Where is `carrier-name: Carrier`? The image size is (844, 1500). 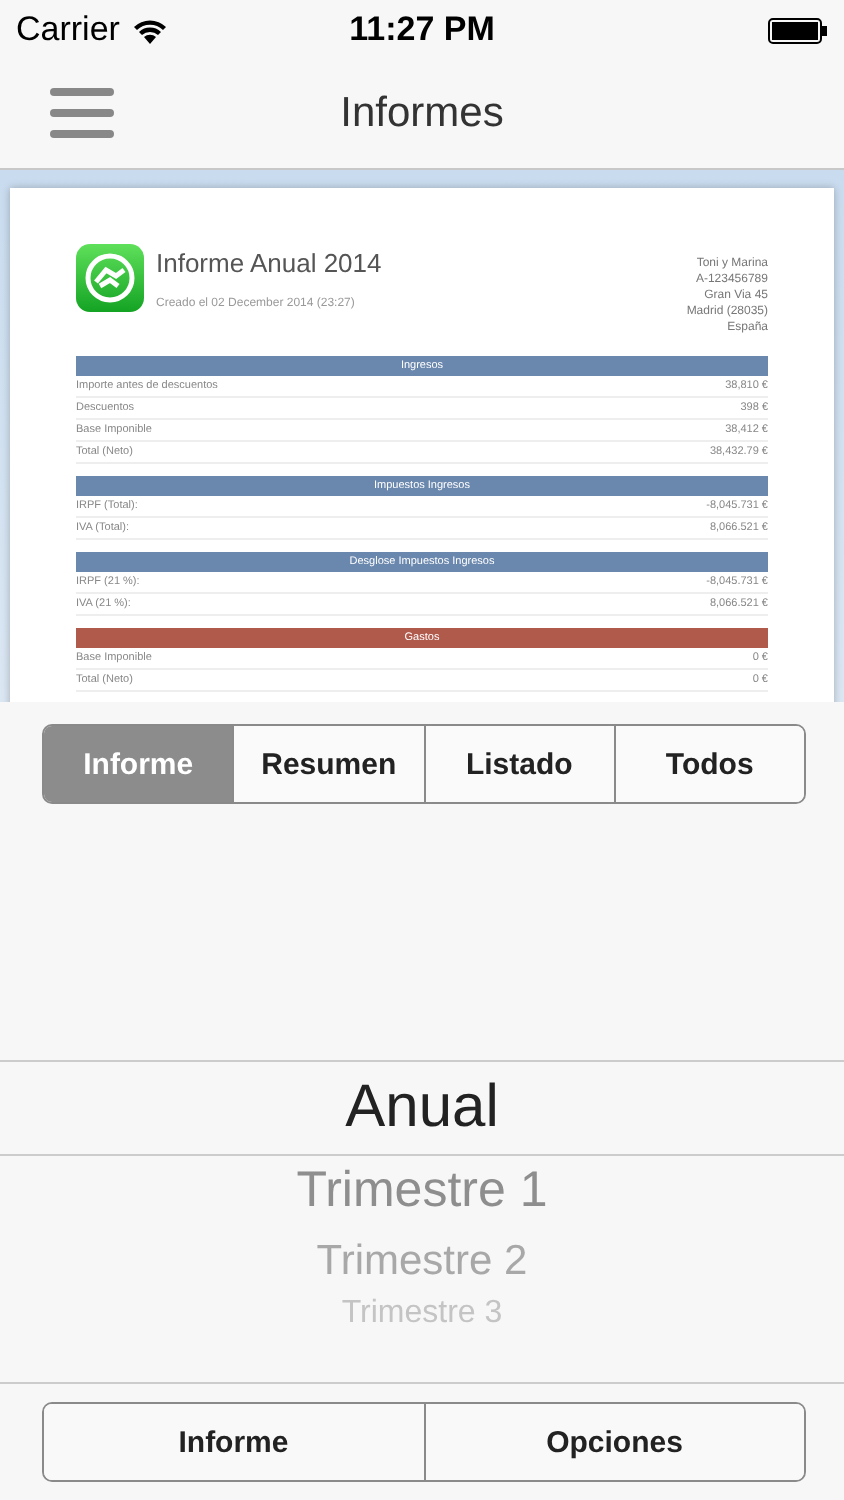
carrier-name: Carrier is located at coordinates (68, 30).